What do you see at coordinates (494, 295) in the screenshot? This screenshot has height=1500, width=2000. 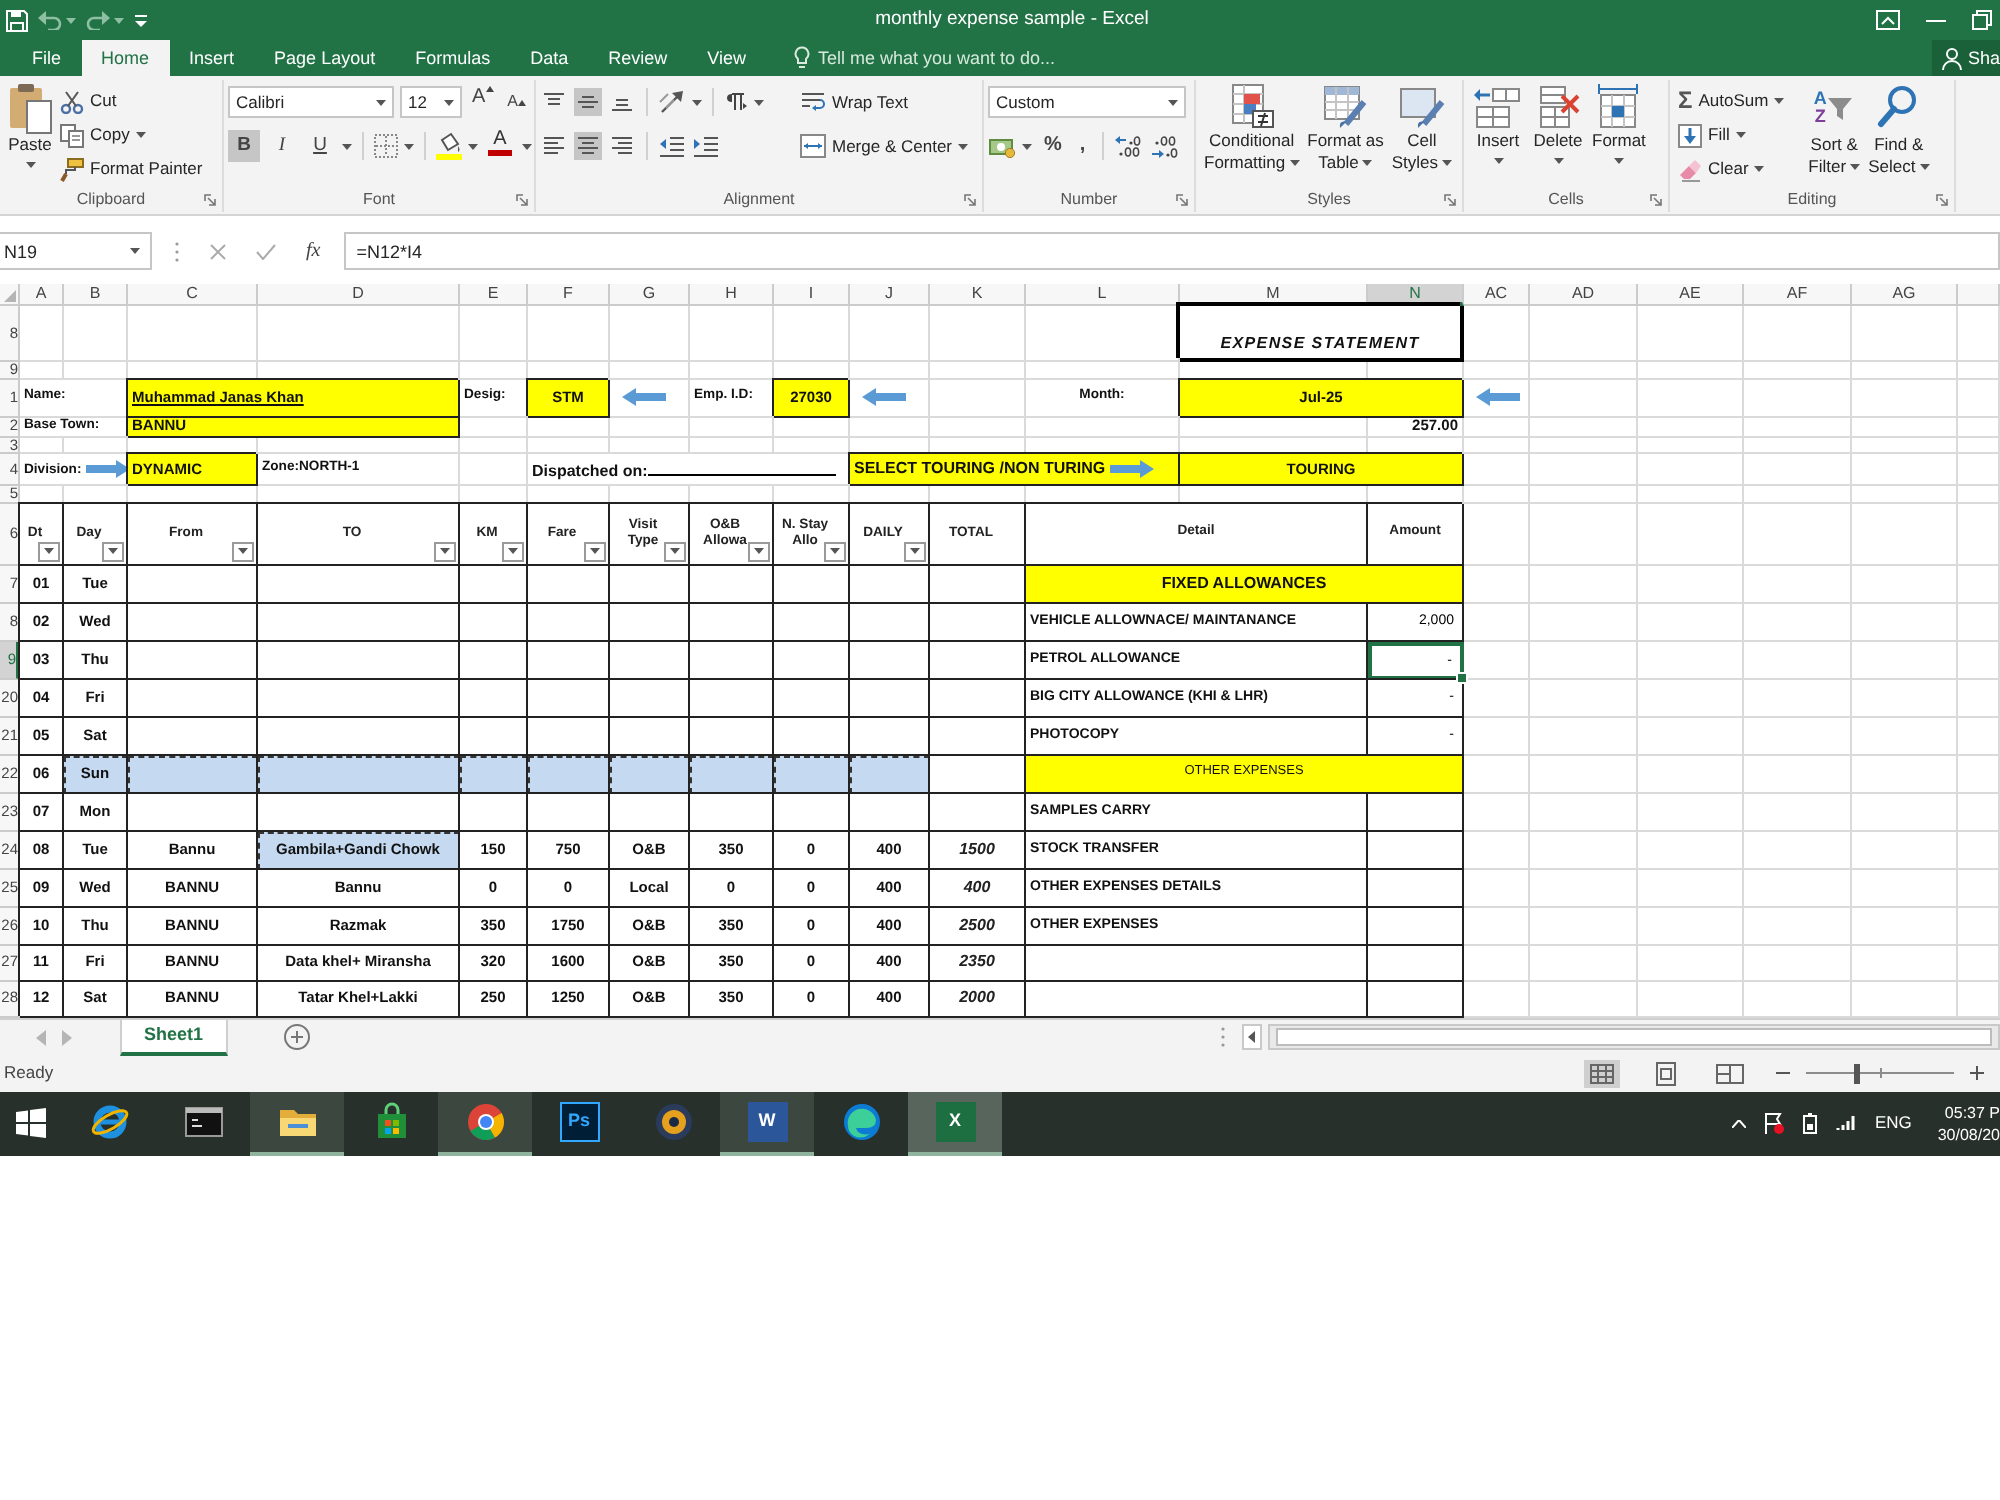 I see `column-header: E` at bounding box center [494, 295].